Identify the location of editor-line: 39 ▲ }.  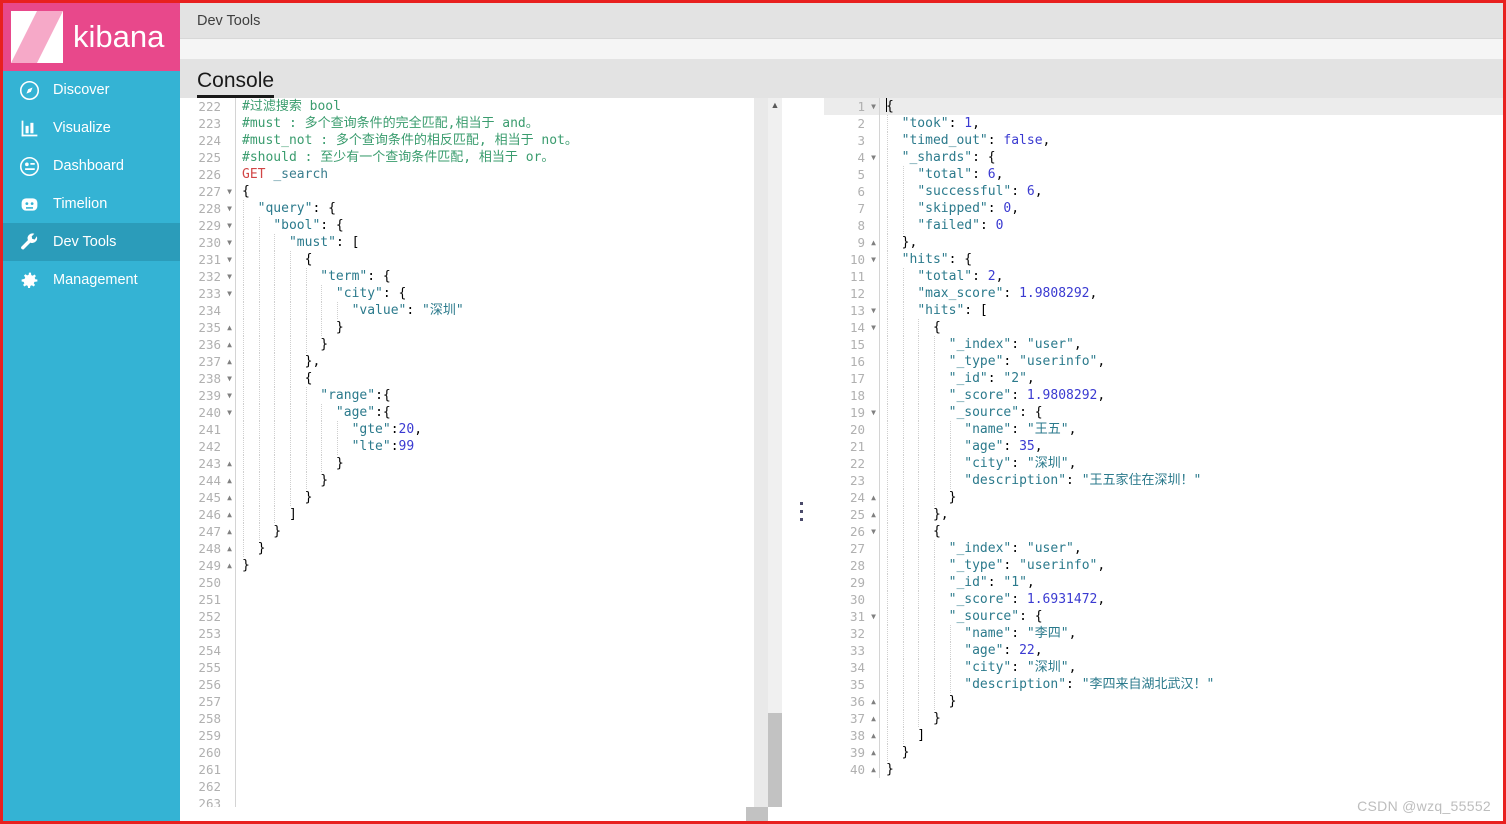
(1163, 752).